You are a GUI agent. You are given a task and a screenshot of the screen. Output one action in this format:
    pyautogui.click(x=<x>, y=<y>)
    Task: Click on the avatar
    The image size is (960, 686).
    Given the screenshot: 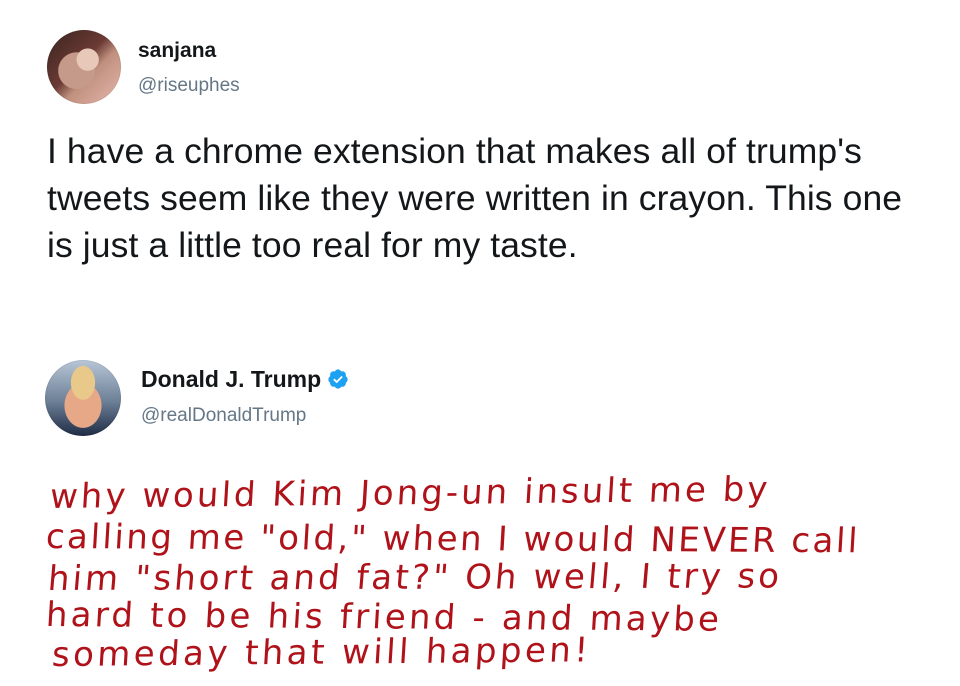 What is the action you would take?
    pyautogui.click(x=84, y=67)
    